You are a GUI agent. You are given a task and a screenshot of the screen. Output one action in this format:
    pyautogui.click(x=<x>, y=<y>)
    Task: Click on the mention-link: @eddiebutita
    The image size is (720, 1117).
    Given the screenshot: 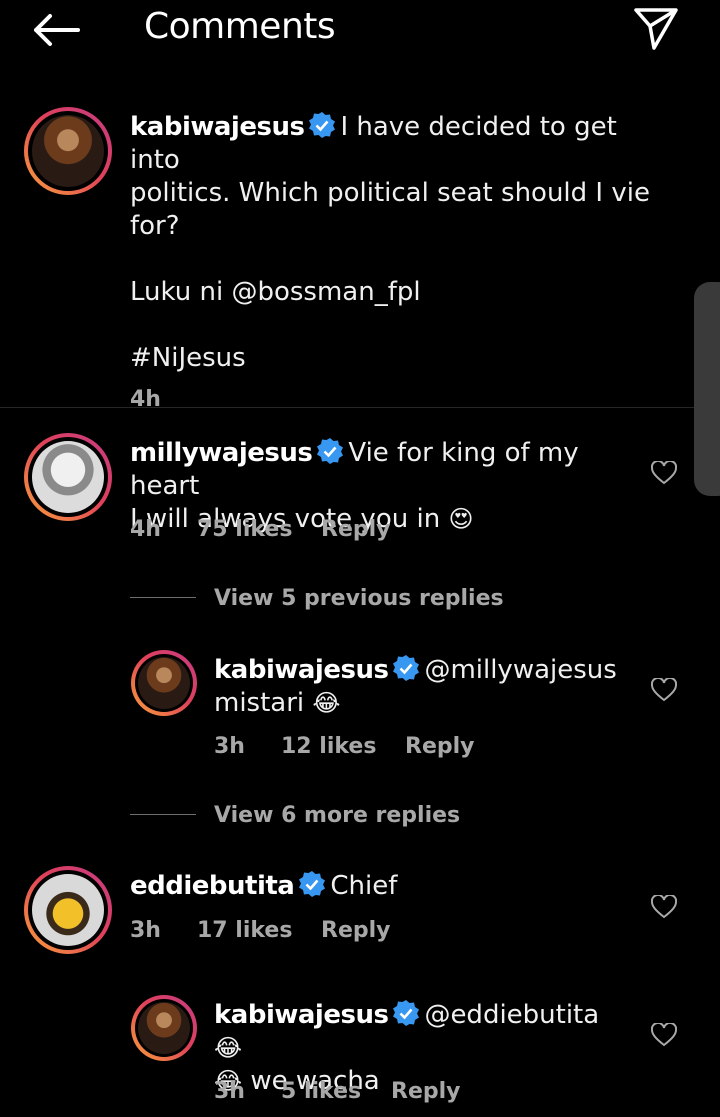 What is the action you would take?
    pyautogui.click(x=511, y=1015)
    